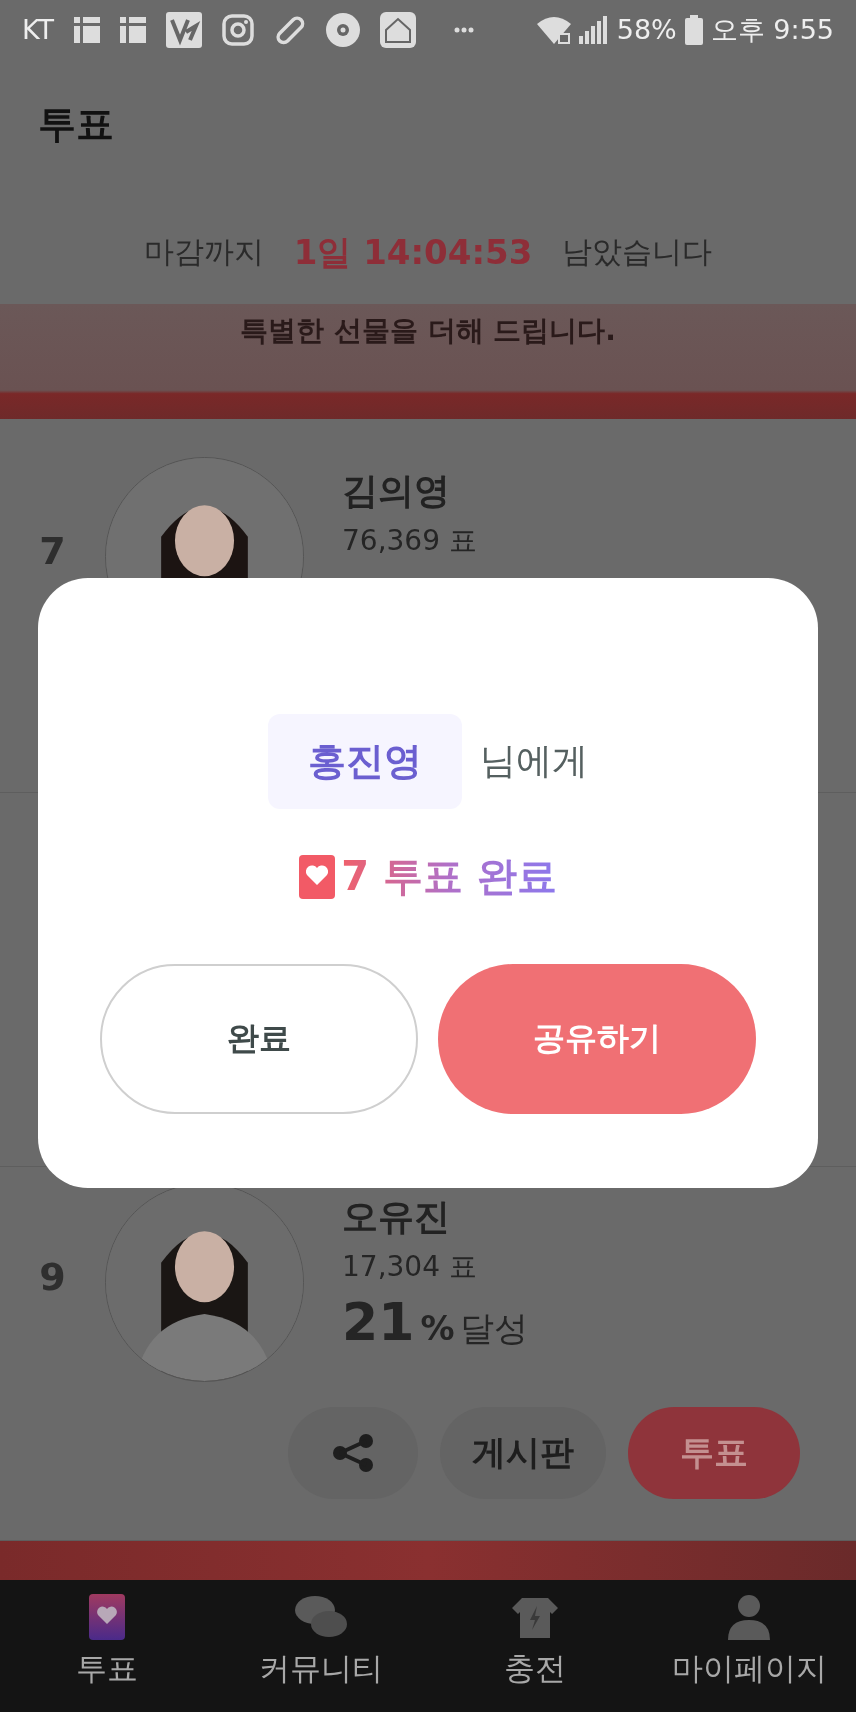 The width and height of the screenshot is (856, 1712). I want to click on achievement-percent: 21, so click(378, 1321).